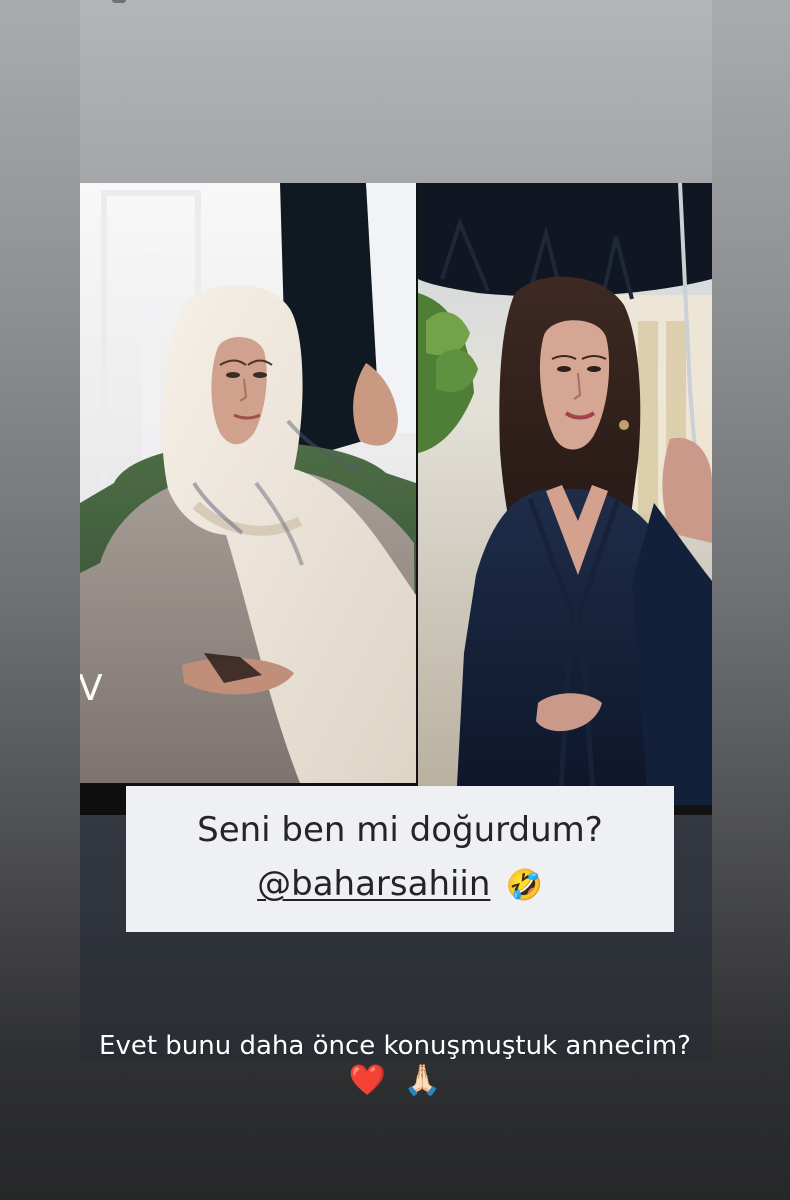  What do you see at coordinates (524, 885) in the screenshot?
I see `laughing-emoji-icon: 🤣` at bounding box center [524, 885].